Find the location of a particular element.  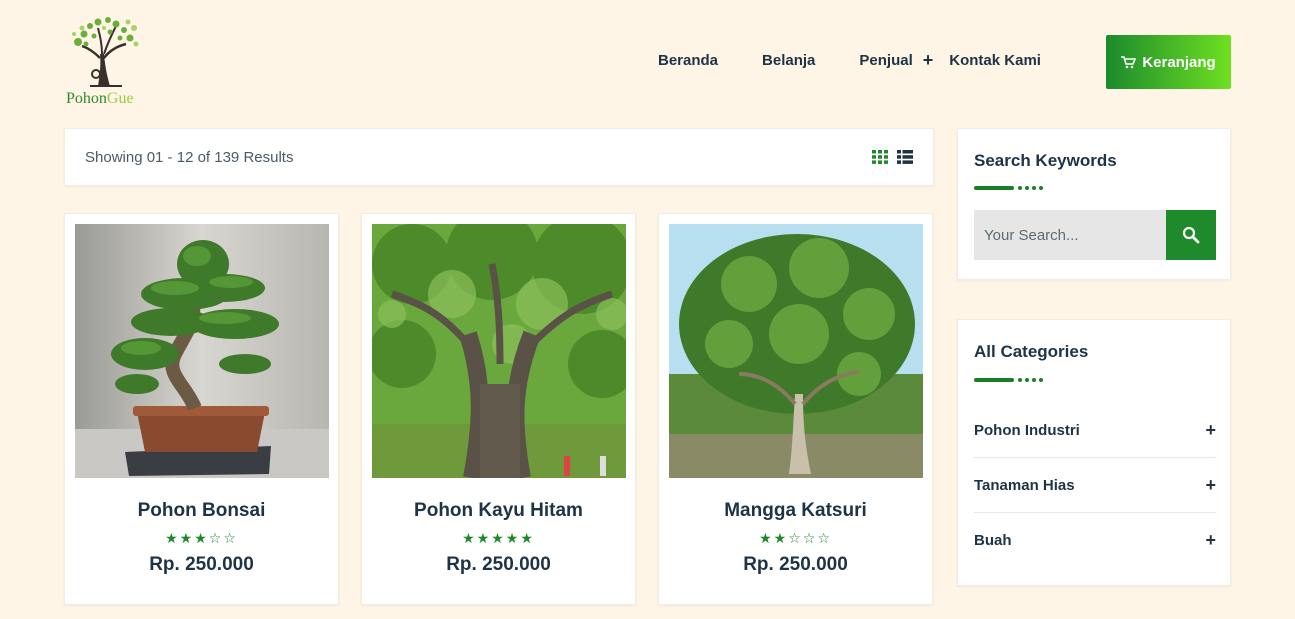

logo-text: PohonGue is located at coordinates (100, 98).